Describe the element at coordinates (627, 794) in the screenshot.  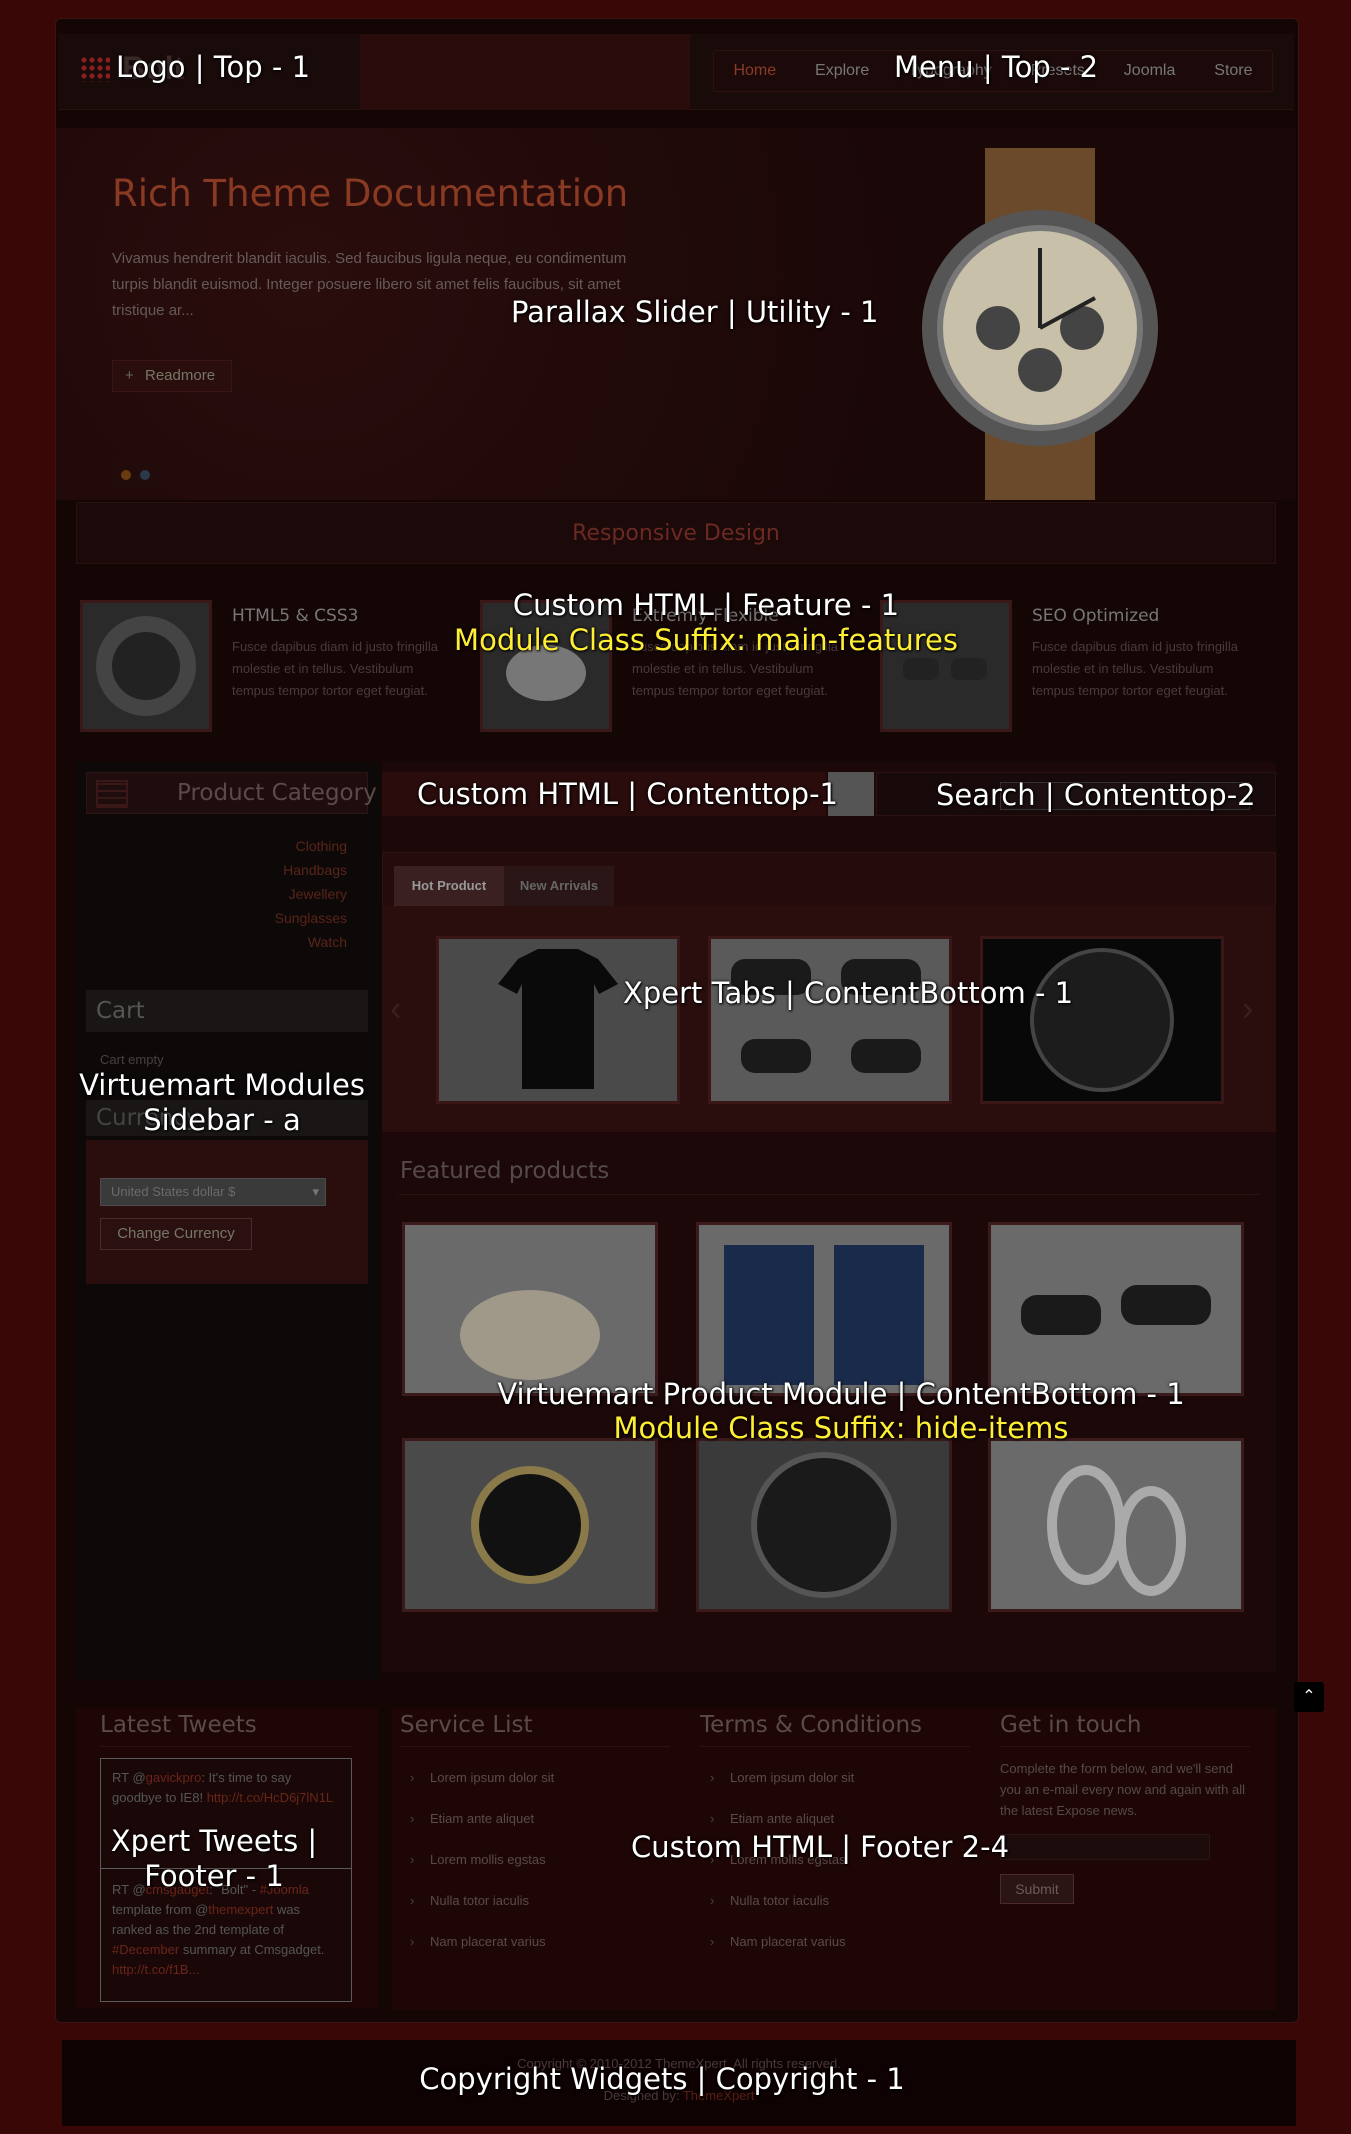
I see `overlay-contenttop1-label: Custom HTML | Contenttop-1` at that location.